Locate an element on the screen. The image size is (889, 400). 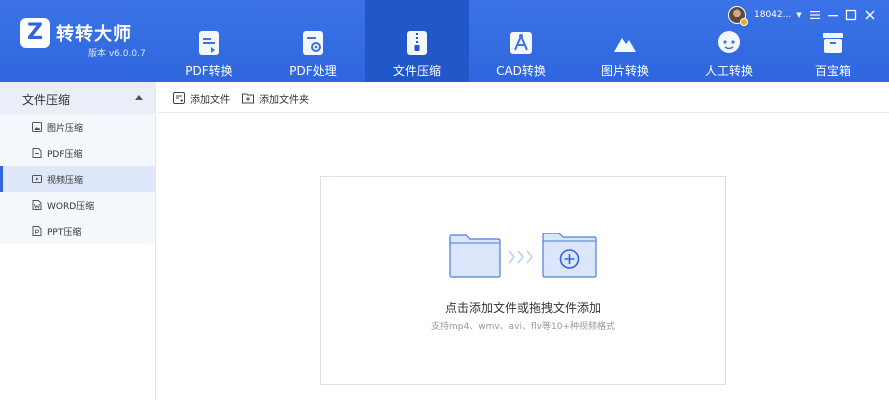
sidebar-empty-area is located at coordinates (77, 322).